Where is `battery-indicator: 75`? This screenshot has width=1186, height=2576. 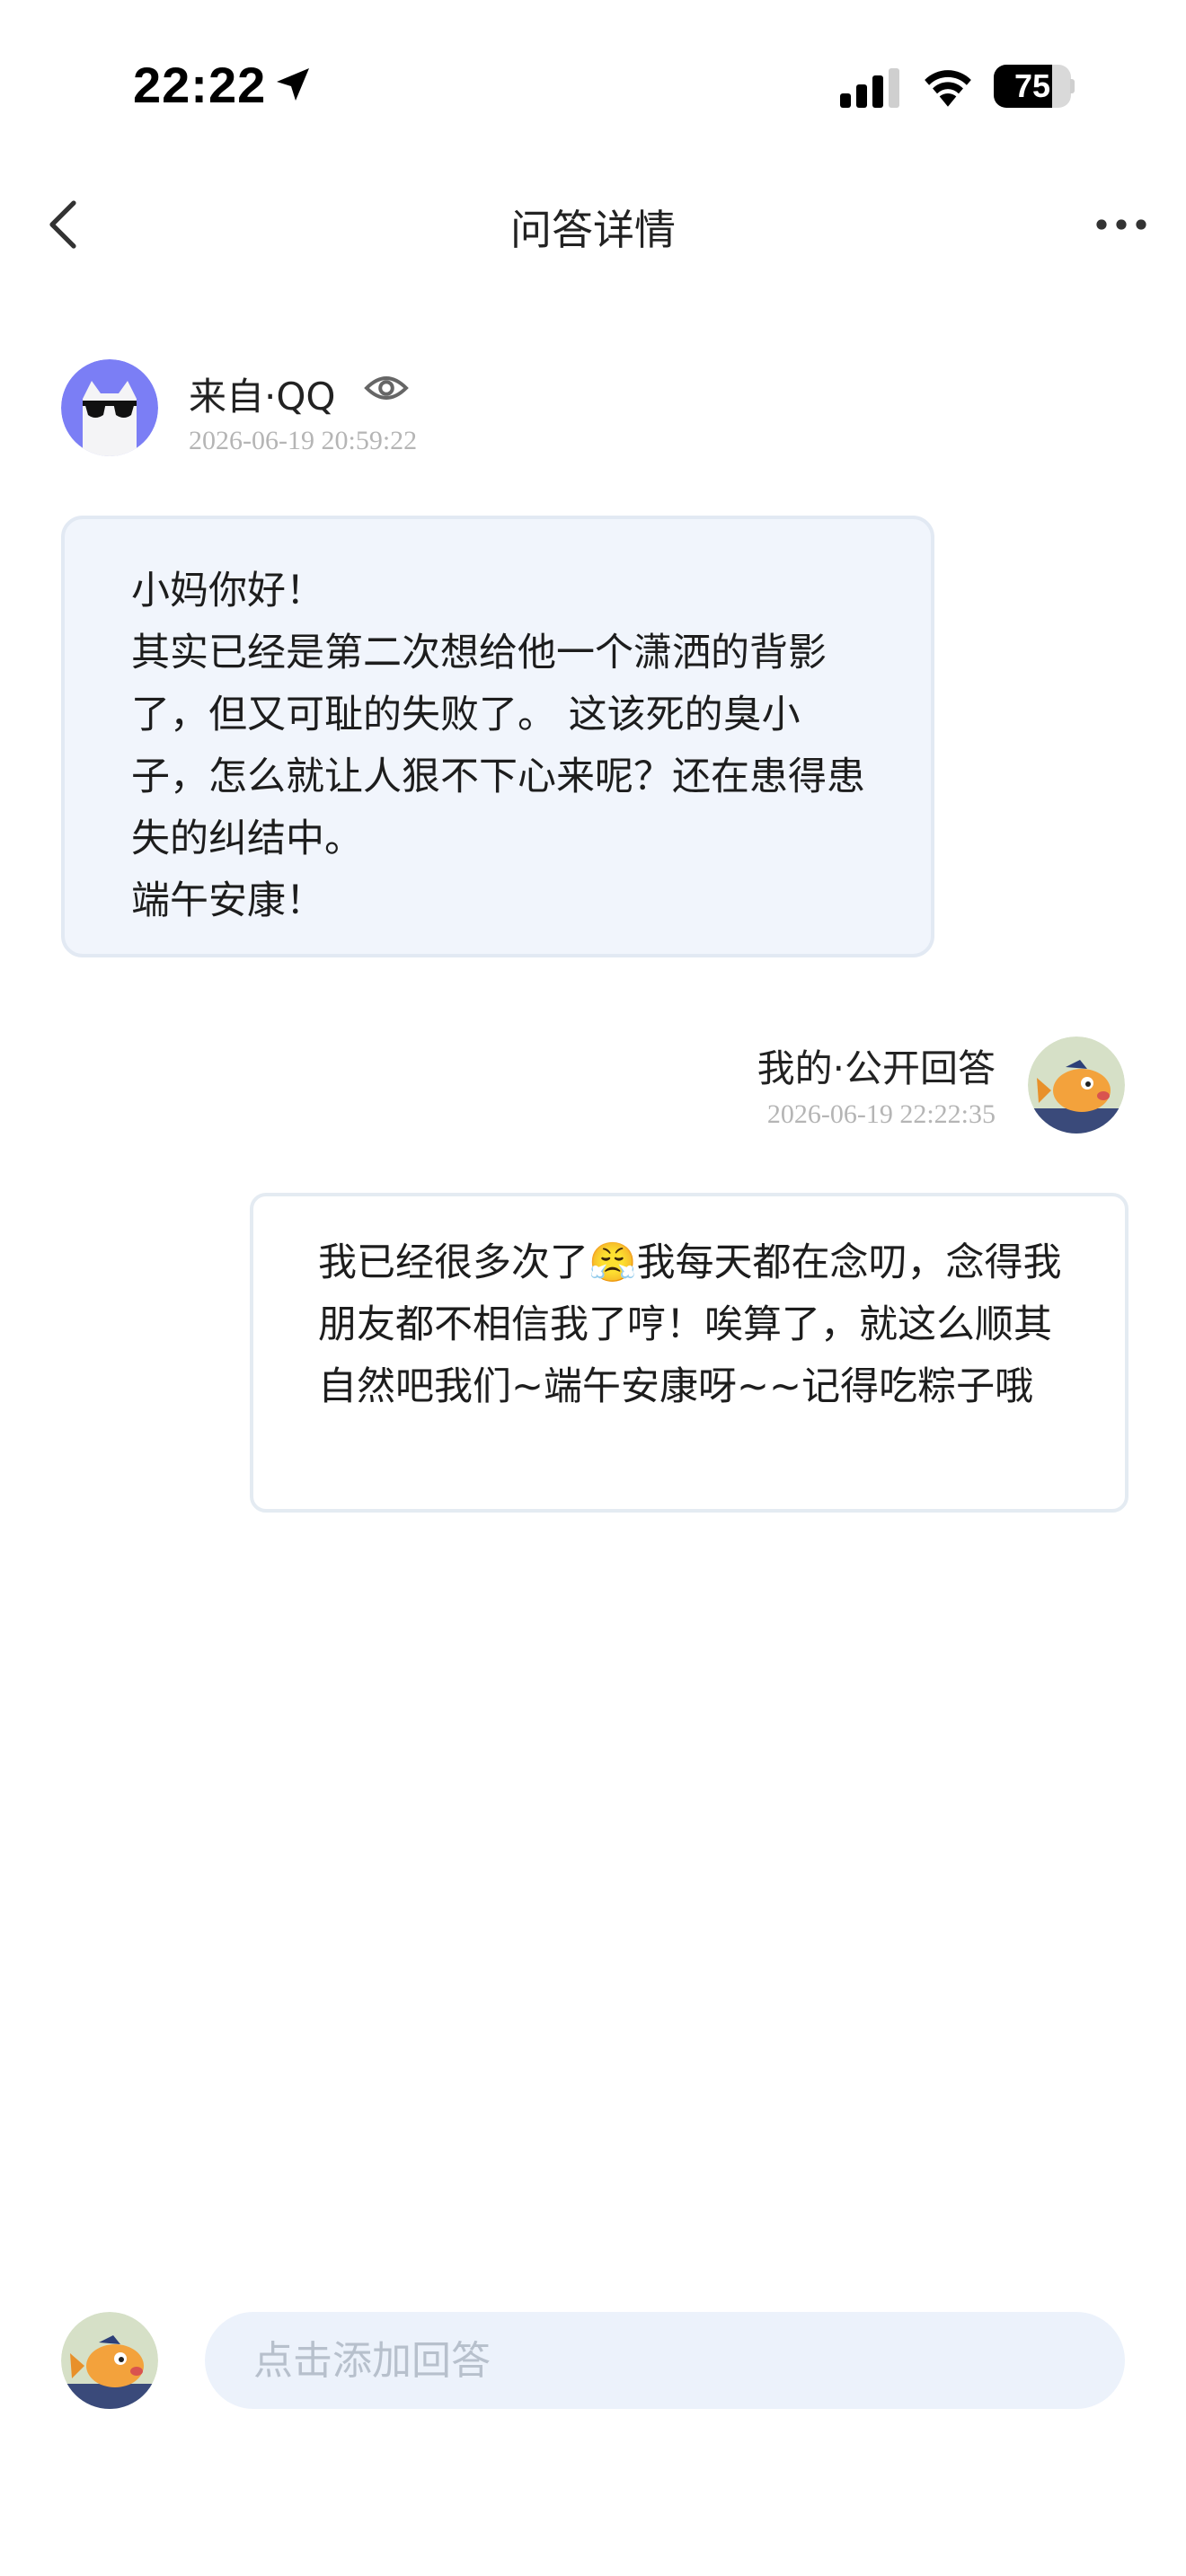 battery-indicator: 75 is located at coordinates (1034, 86).